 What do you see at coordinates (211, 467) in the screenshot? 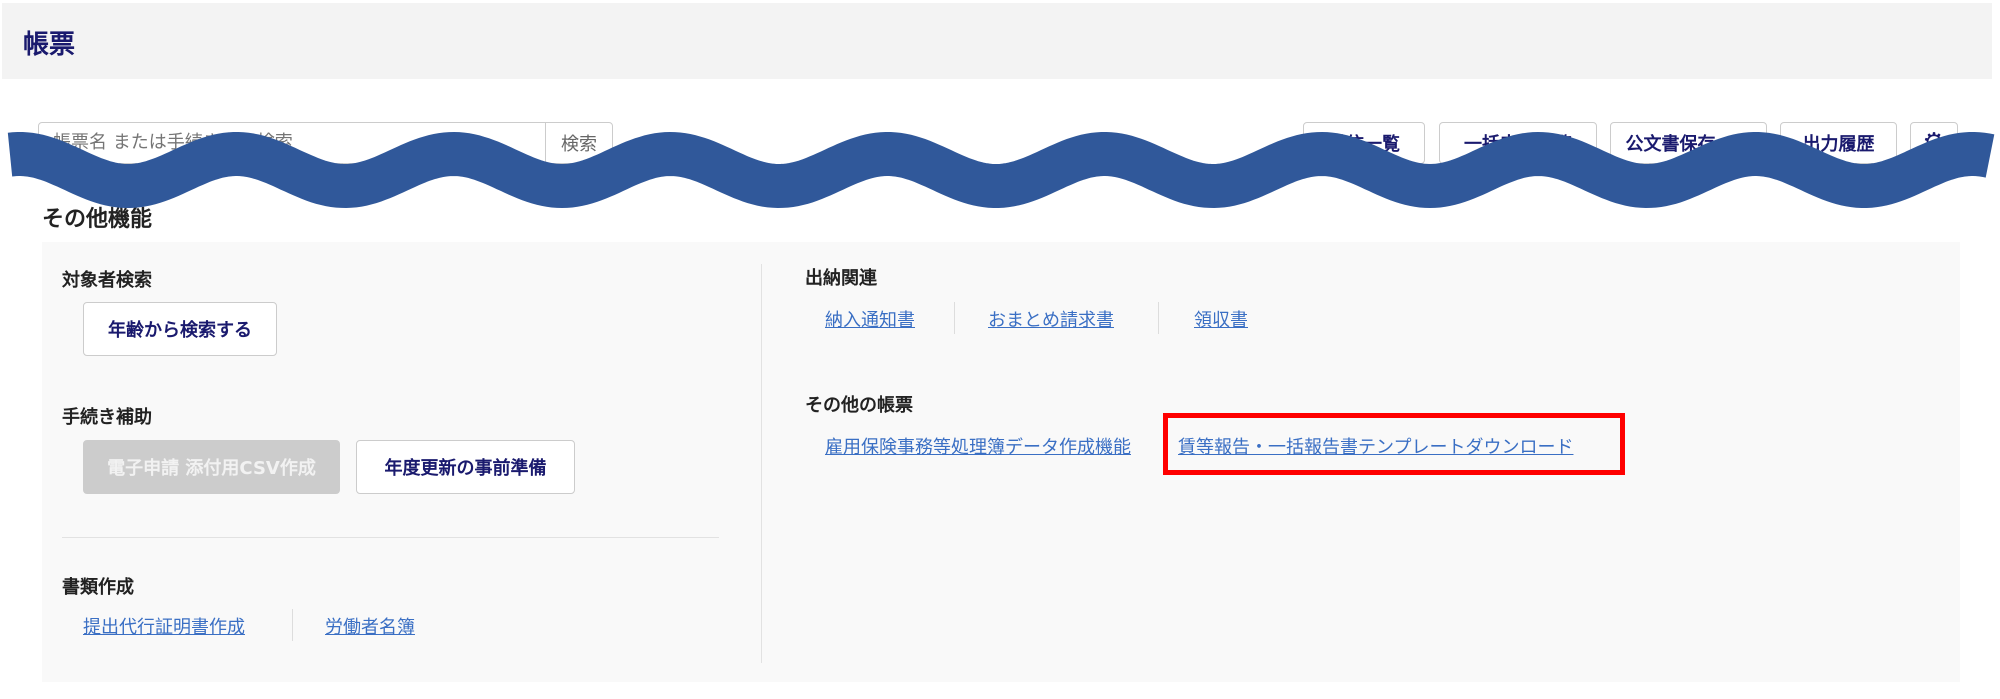
I see `csv-create-button: 電子申請 添付用CSV作成` at bounding box center [211, 467].